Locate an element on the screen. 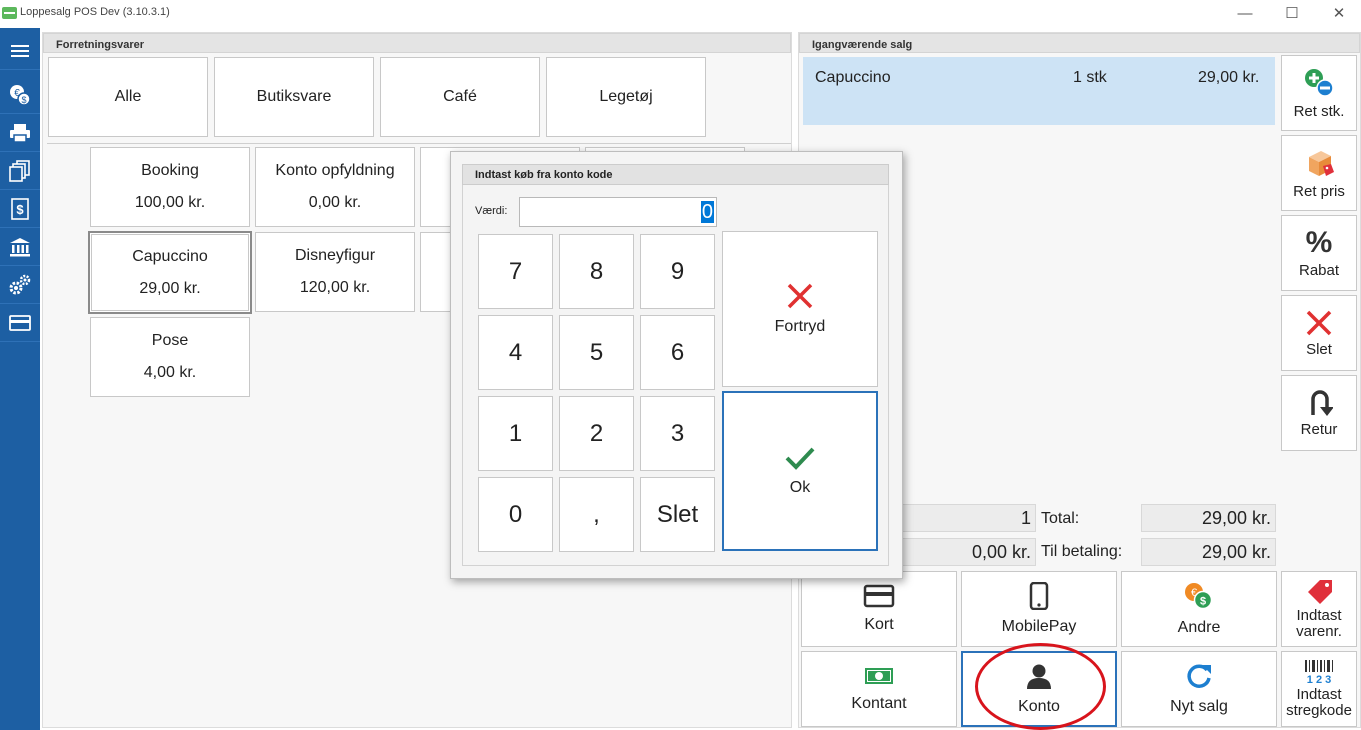 The image size is (1361, 730). product-button: Booking 100,00 kr. is located at coordinates (170, 187).